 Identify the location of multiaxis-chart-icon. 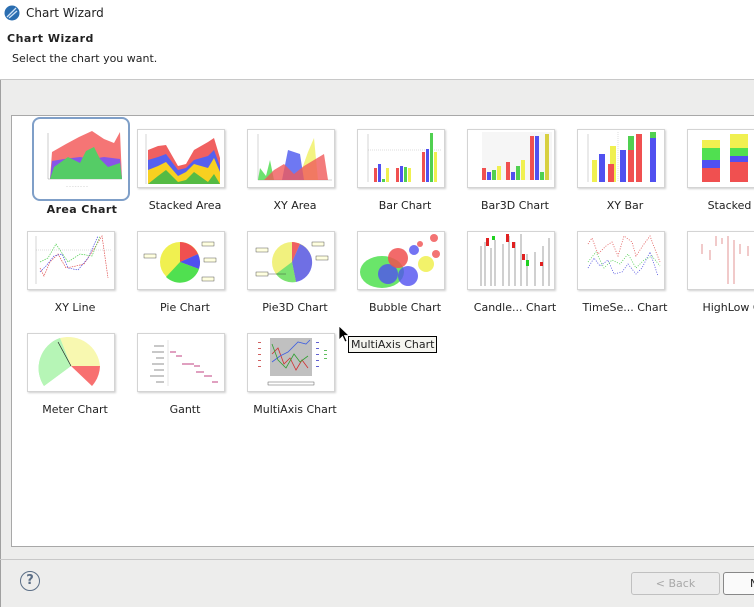
(292, 362).